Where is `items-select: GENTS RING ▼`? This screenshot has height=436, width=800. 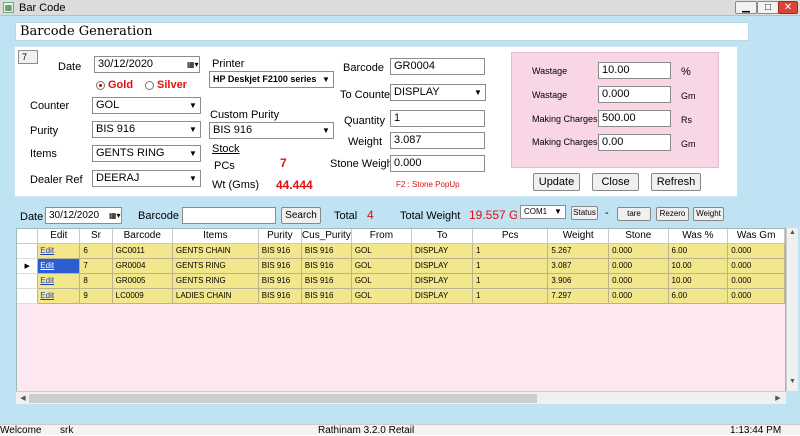
items-select: GENTS RING ▼ is located at coordinates (146, 153).